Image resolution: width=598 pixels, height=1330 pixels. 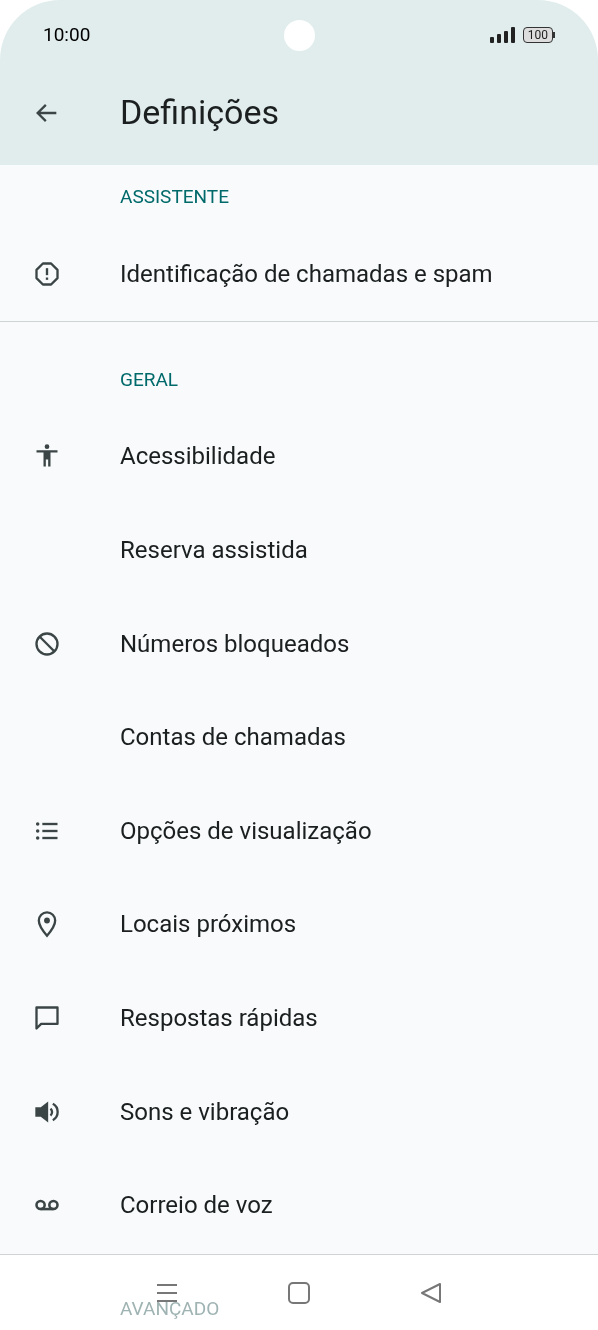 I want to click on alert-icon, so click(x=47, y=273).